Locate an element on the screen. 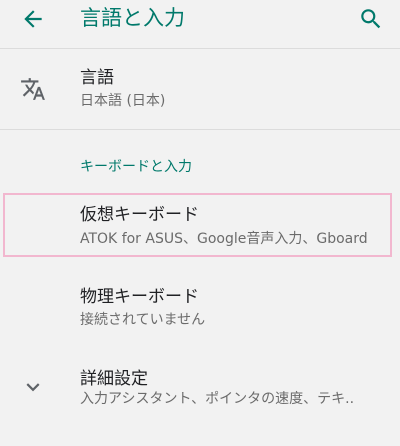 The image size is (400, 446). keyboard-section-header: キーボードと入力 is located at coordinates (136, 167).